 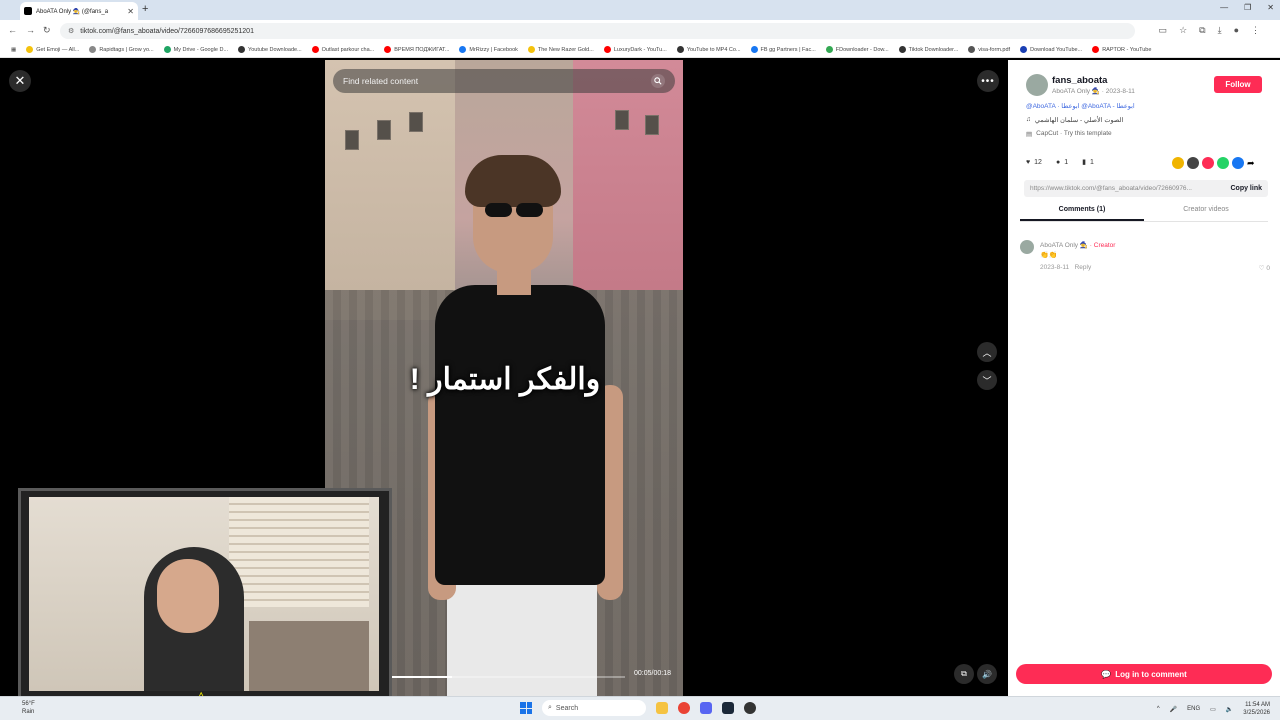 What do you see at coordinates (1144, 674) in the screenshot?
I see `login-to-comment-button: 💬 Log in to comment` at bounding box center [1144, 674].